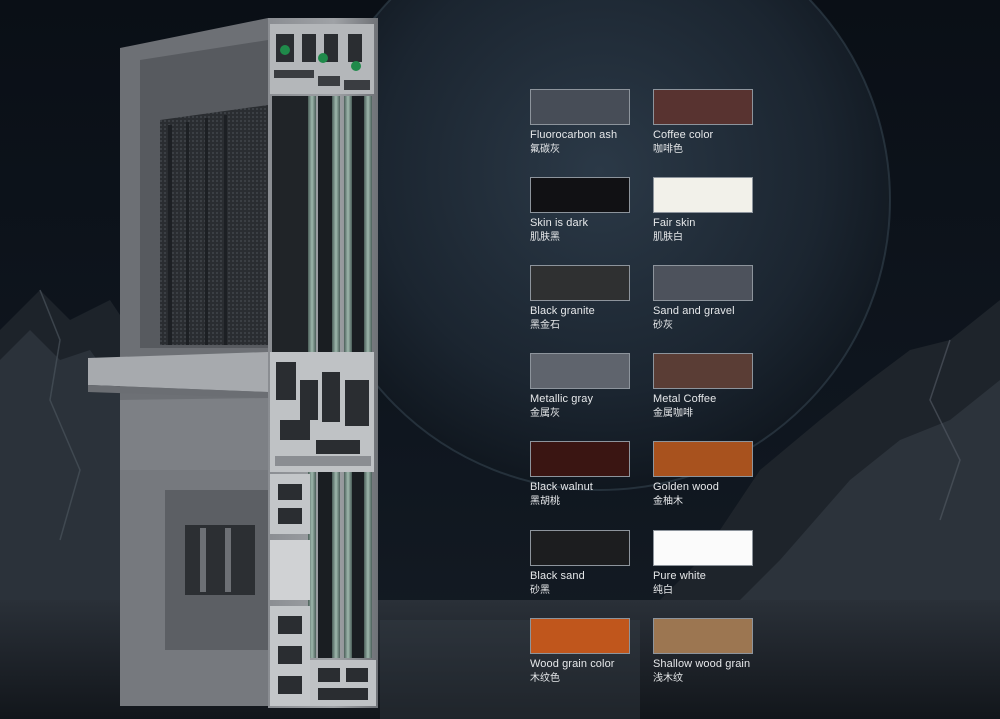  Describe the element at coordinates (574, 135) in the screenshot. I see `swatch-label-en: Fluorocarbon ash` at that location.